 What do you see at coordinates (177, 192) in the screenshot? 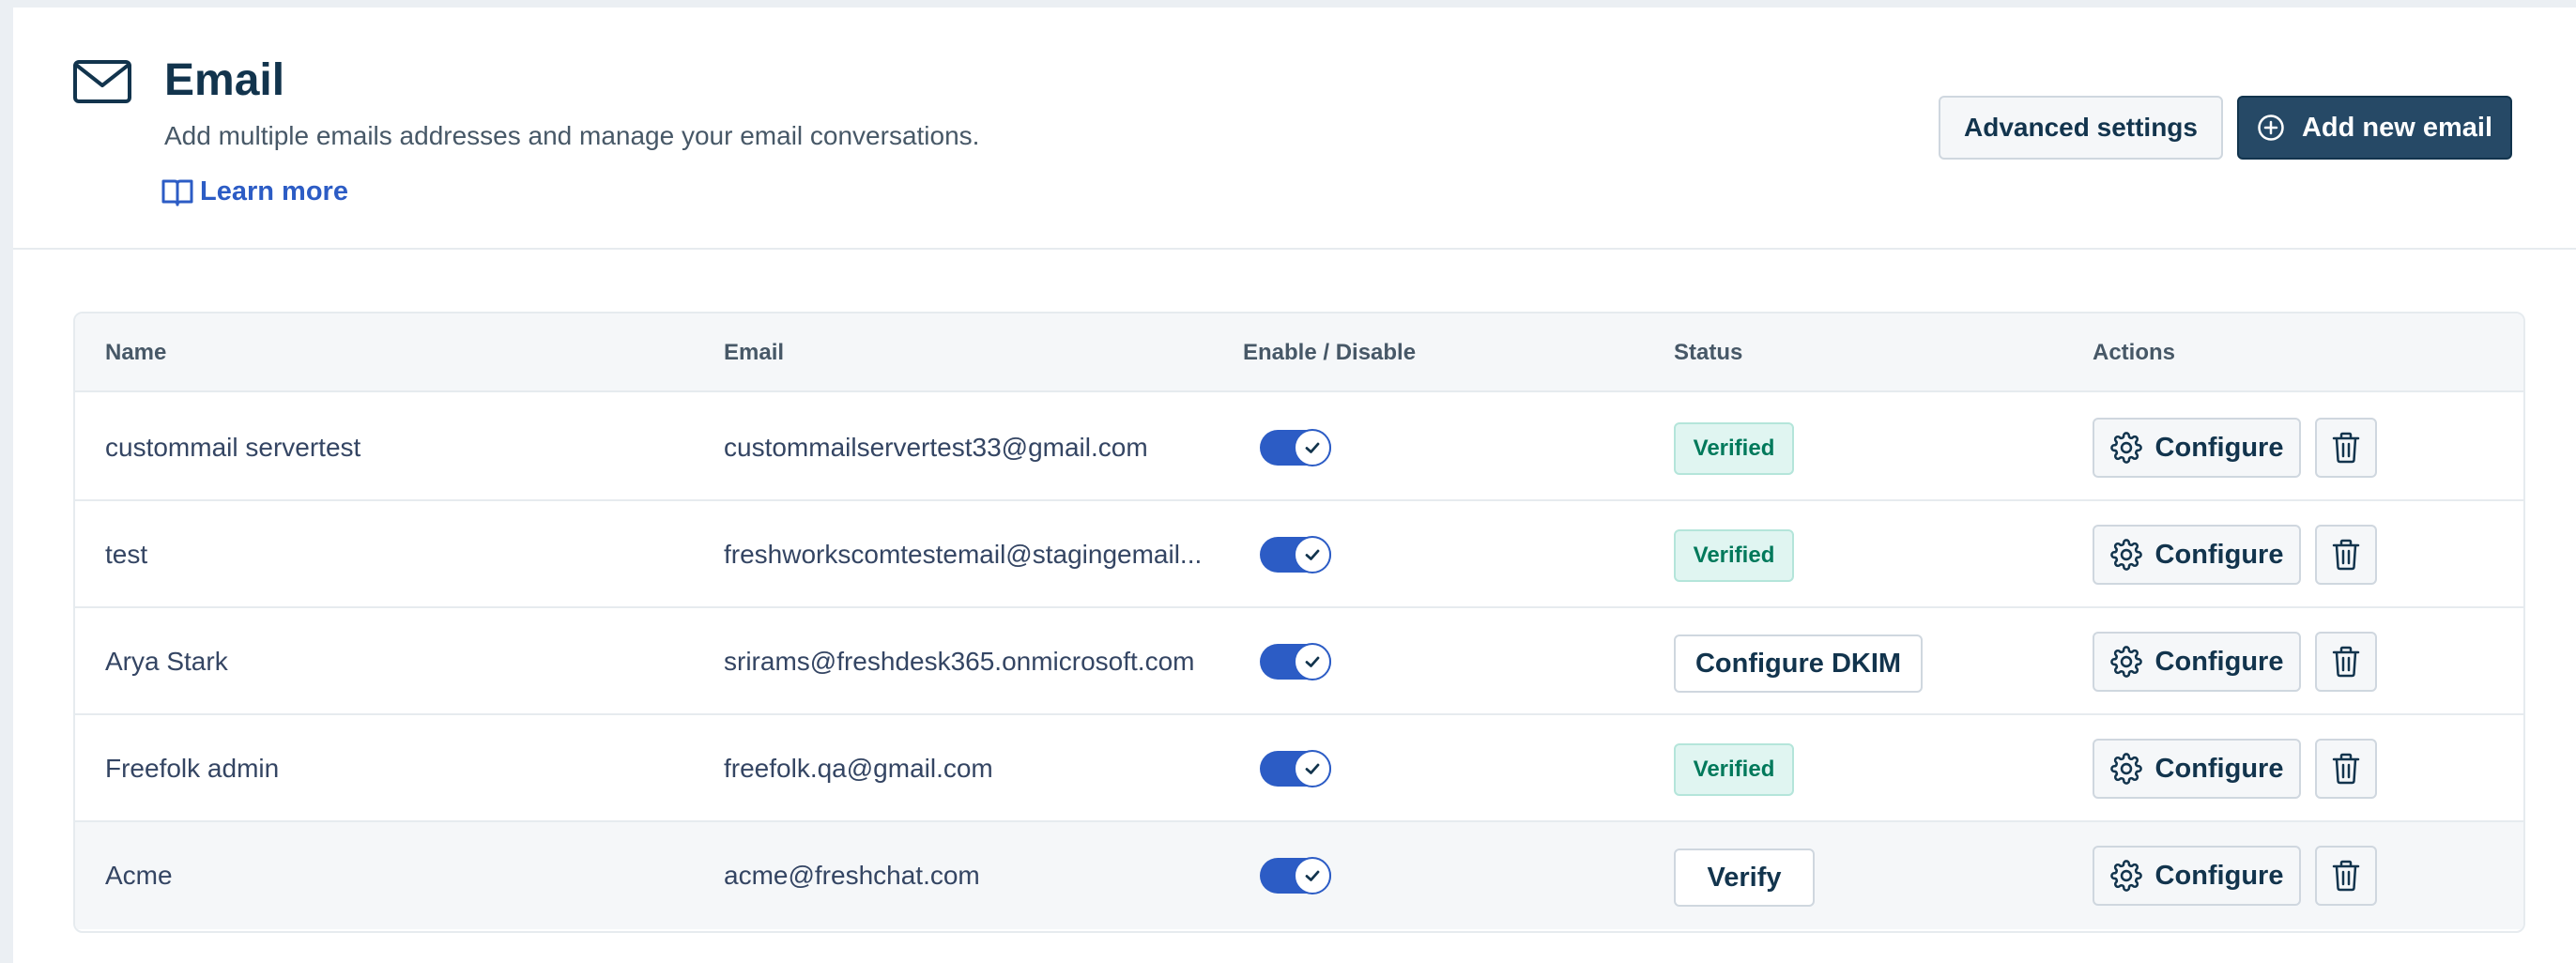
I see `book-icon` at bounding box center [177, 192].